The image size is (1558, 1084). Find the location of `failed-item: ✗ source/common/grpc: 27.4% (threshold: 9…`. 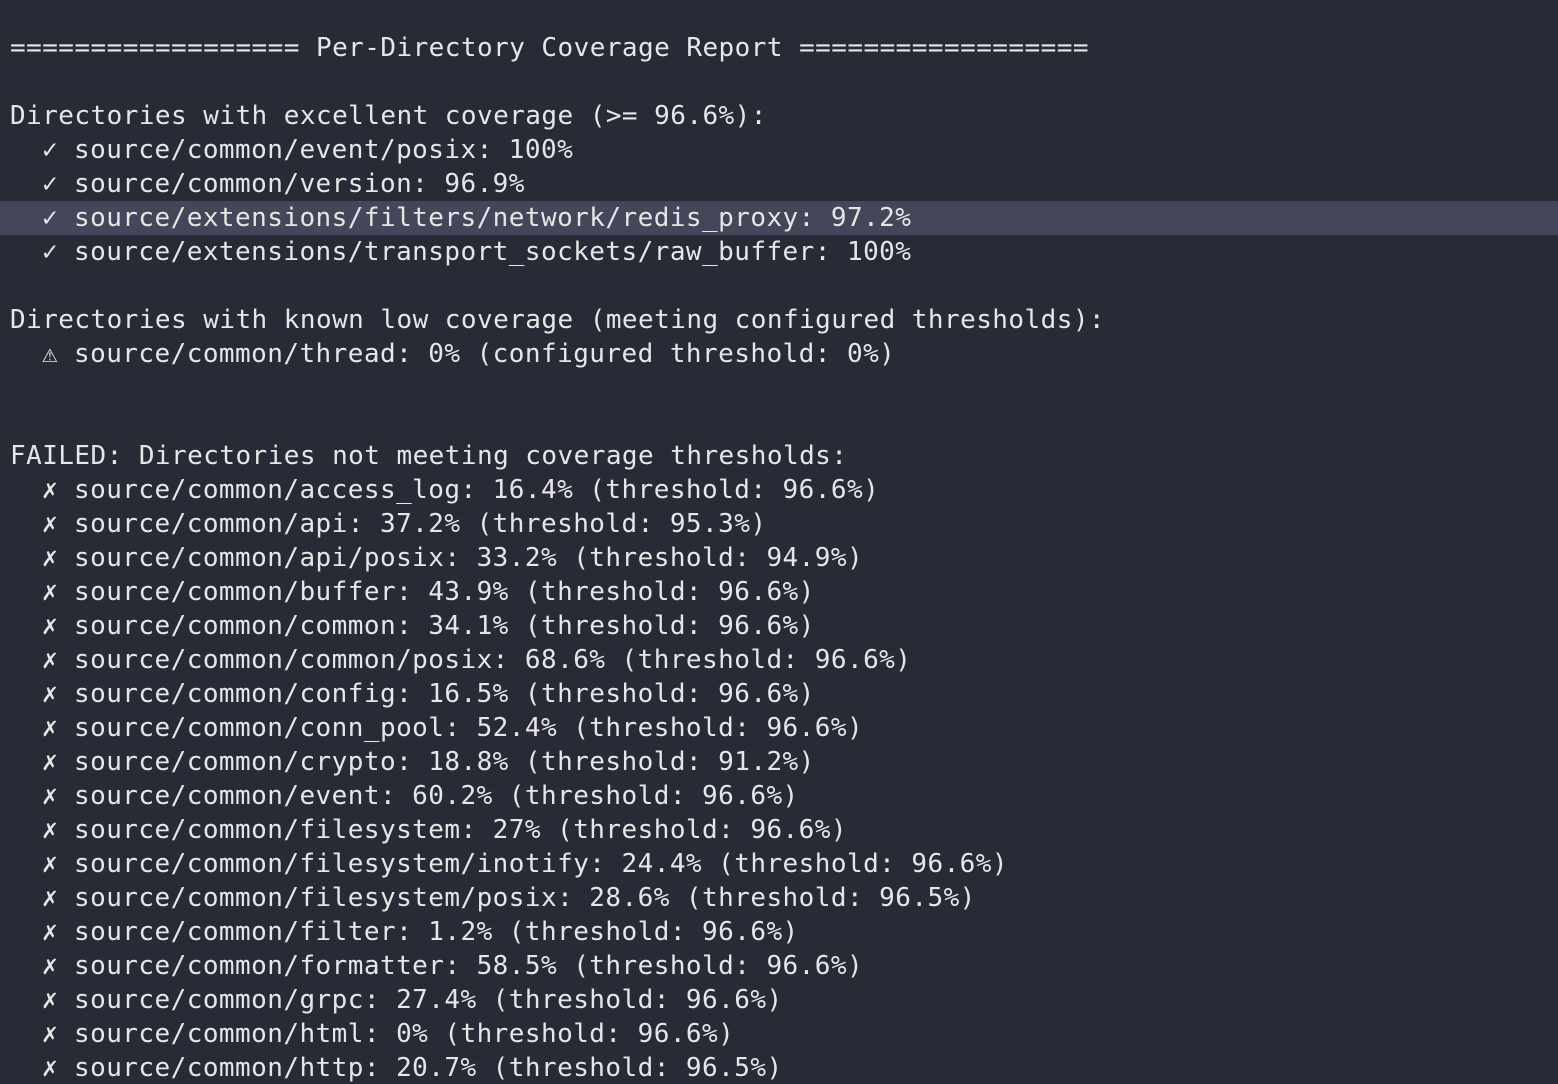

failed-item: ✗ source/common/grpc: 27.4% (threshold: 9… is located at coordinates (779, 1000).